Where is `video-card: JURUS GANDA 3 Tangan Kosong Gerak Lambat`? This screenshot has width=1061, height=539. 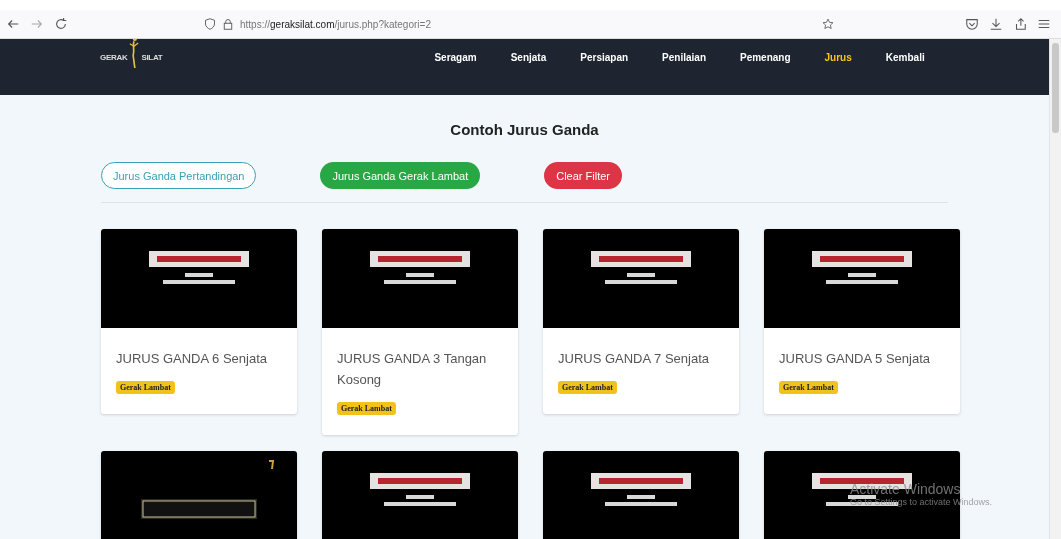 video-card: JURUS GANDA 3 Tangan Kosong Gerak Lambat is located at coordinates (420, 332).